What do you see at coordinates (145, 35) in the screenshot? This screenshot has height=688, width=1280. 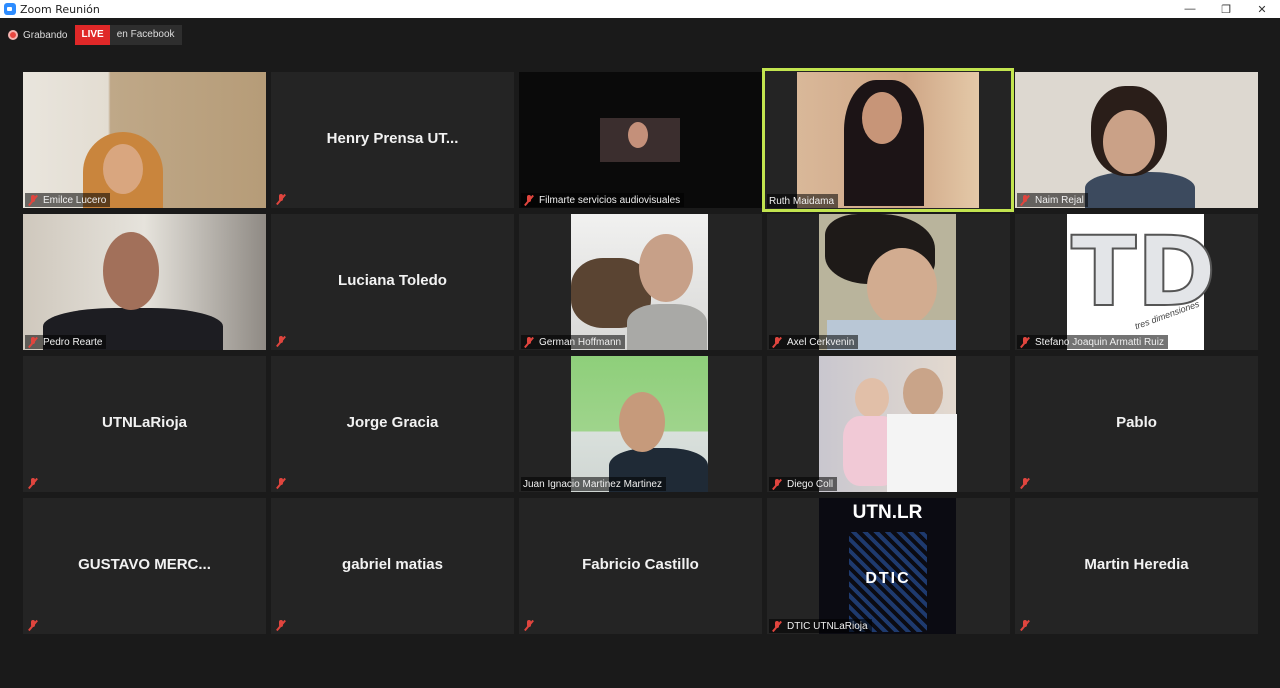 I see `live-destination: en Facebook` at bounding box center [145, 35].